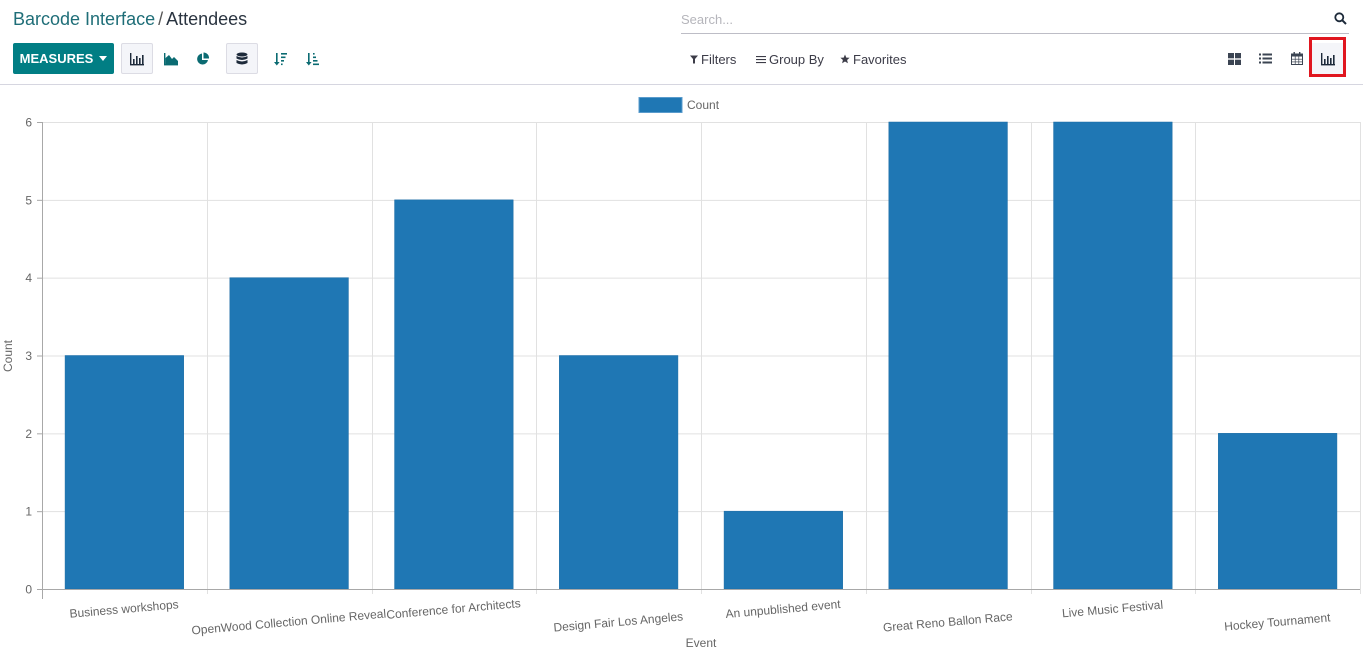 The height and width of the screenshot is (660, 1363). What do you see at coordinates (207, 19) in the screenshot?
I see `breadcrumb-current: Attendees` at bounding box center [207, 19].